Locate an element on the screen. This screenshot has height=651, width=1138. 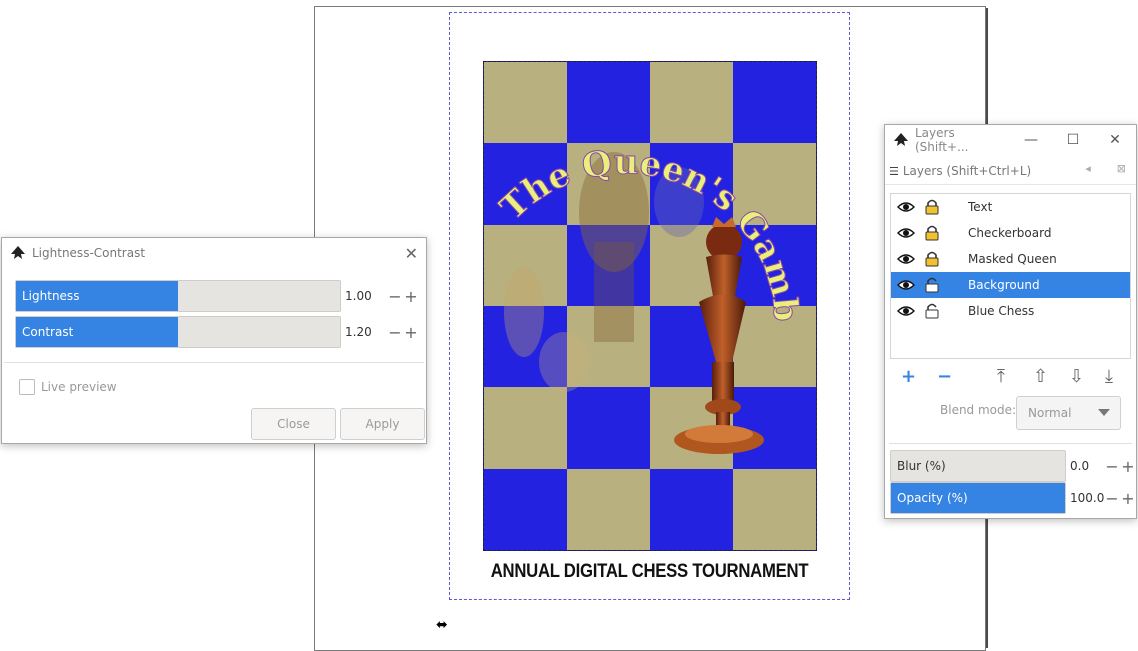
layer-row: Masked Queen is located at coordinates (1010, 259).